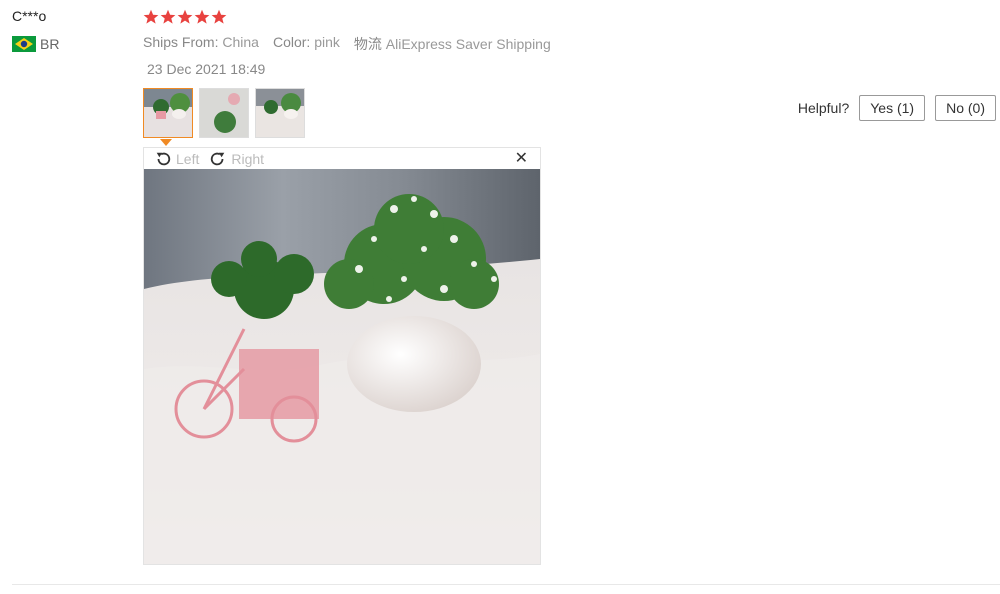 The width and height of the screenshot is (1000, 594). What do you see at coordinates (823, 108) in the screenshot?
I see `helpful-label: Helpful?` at bounding box center [823, 108].